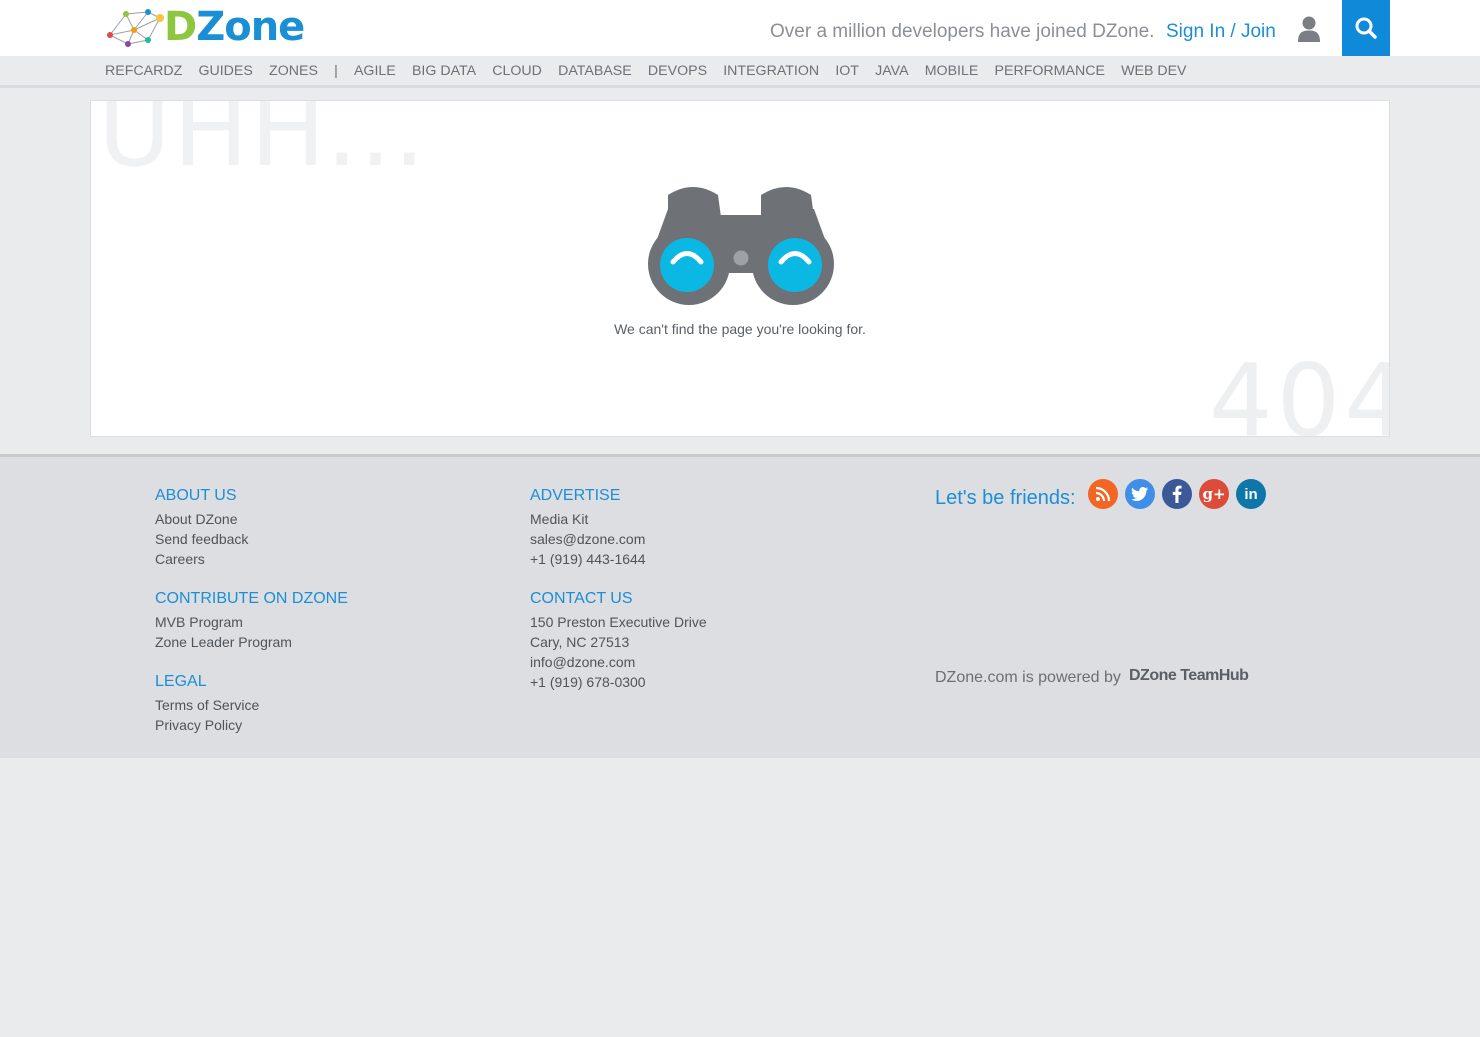 The width and height of the screenshot is (1480, 1037). What do you see at coordinates (1103, 494) in the screenshot?
I see `rss-icon` at bounding box center [1103, 494].